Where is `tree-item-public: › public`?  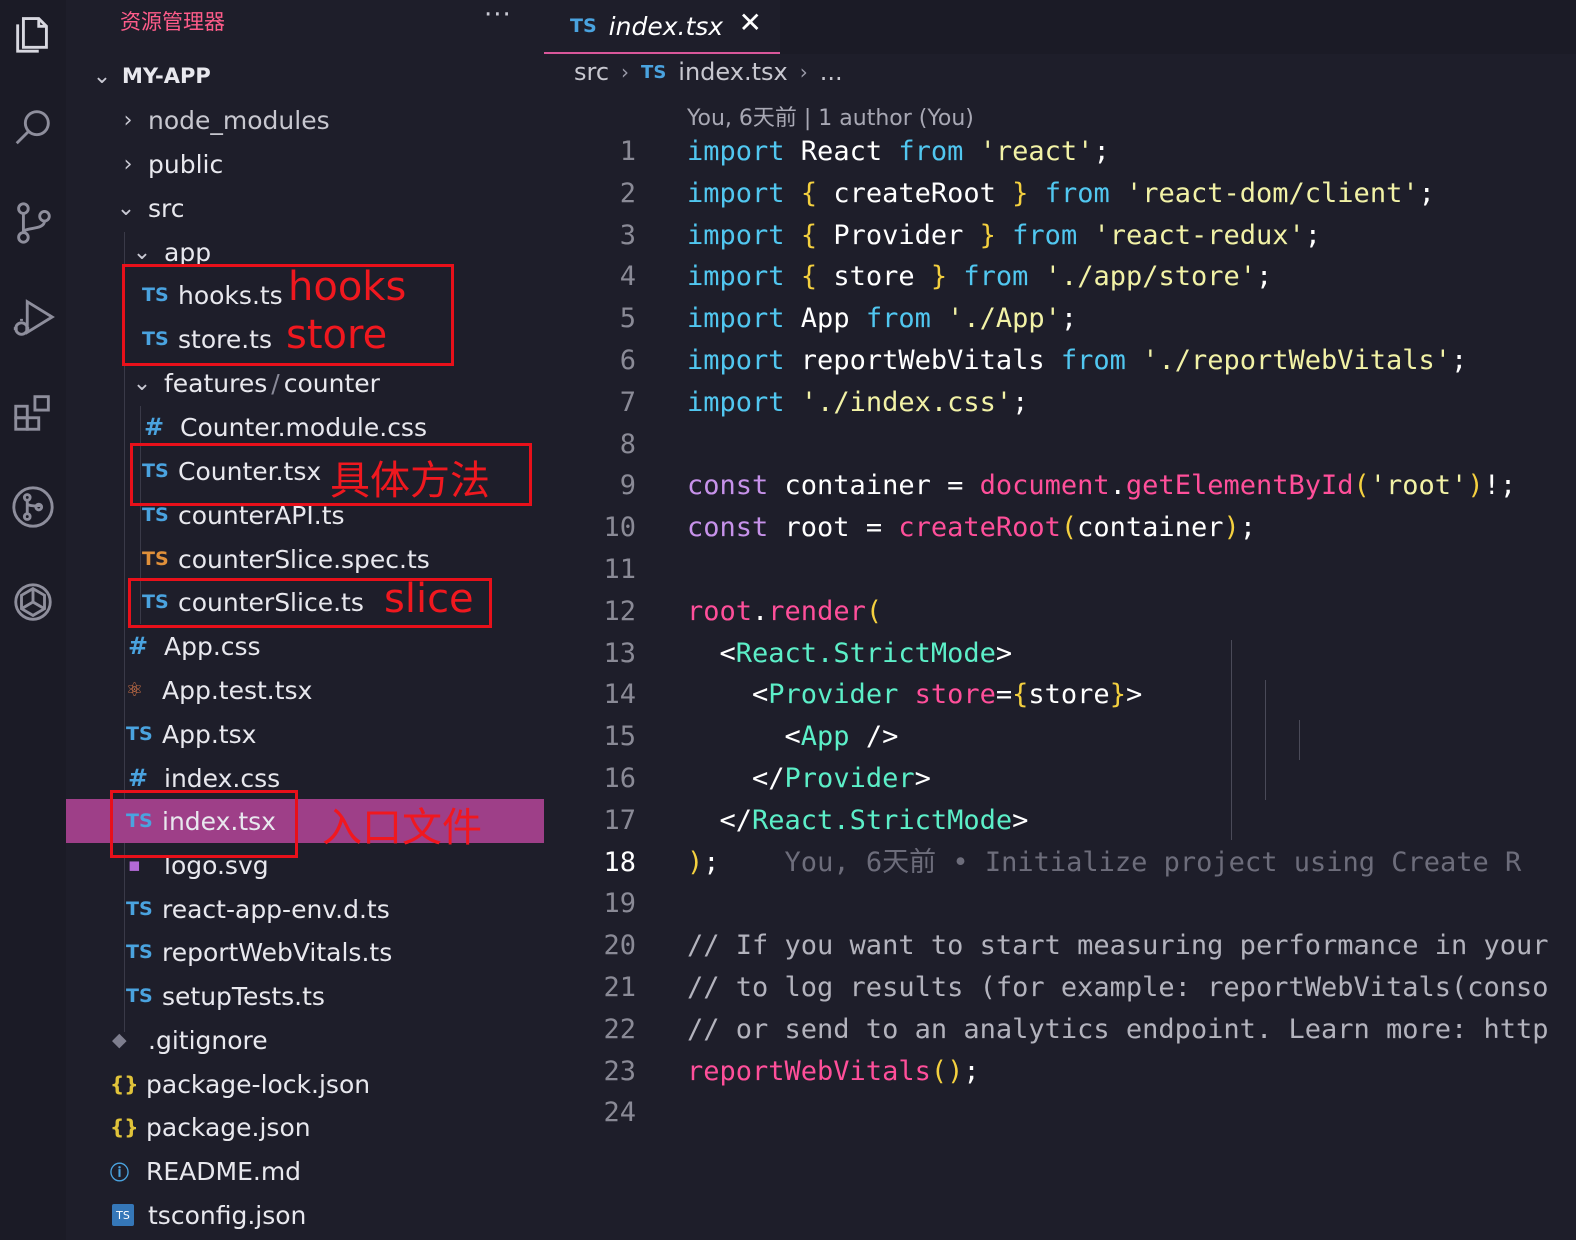
tree-item-public: › public is located at coordinates (305, 164).